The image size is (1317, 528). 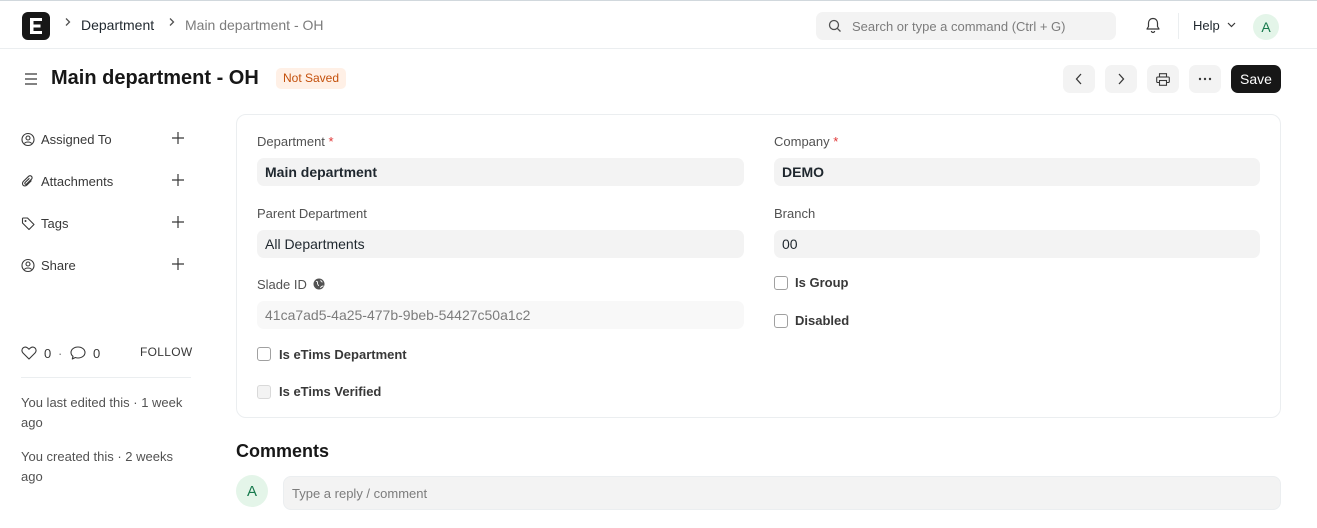 What do you see at coordinates (252, 491) in the screenshot?
I see `comment-avatar: A` at bounding box center [252, 491].